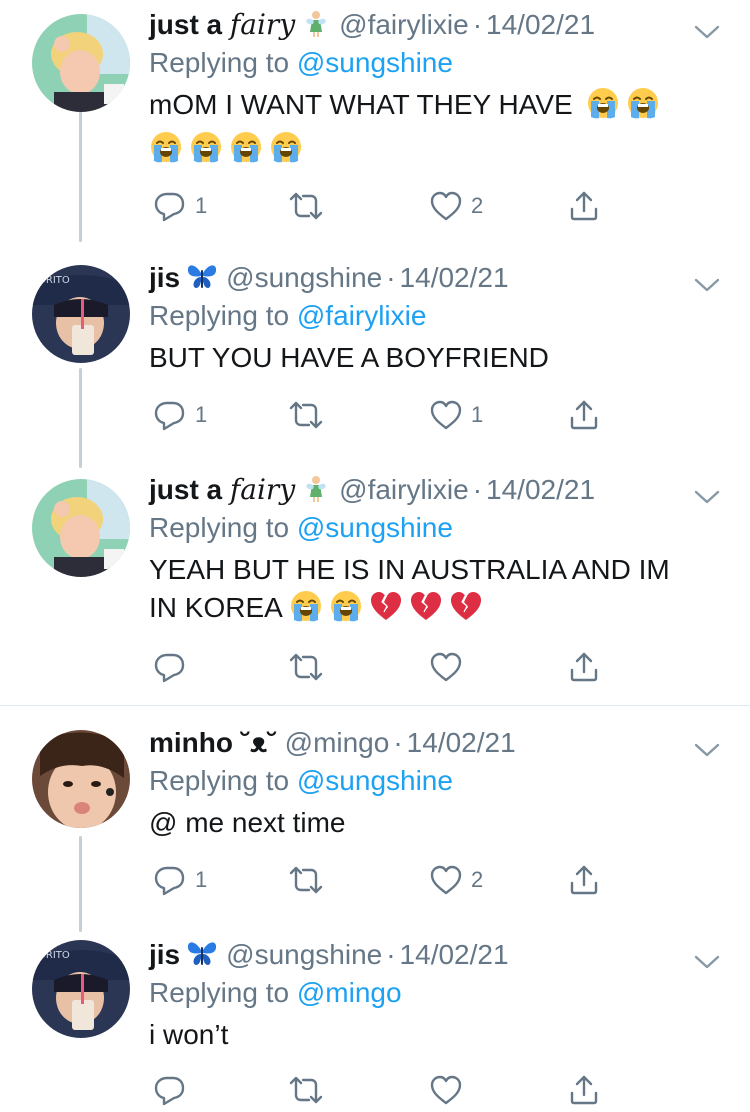  I want to click on replying-to-link: @fairylixie, so click(362, 315).